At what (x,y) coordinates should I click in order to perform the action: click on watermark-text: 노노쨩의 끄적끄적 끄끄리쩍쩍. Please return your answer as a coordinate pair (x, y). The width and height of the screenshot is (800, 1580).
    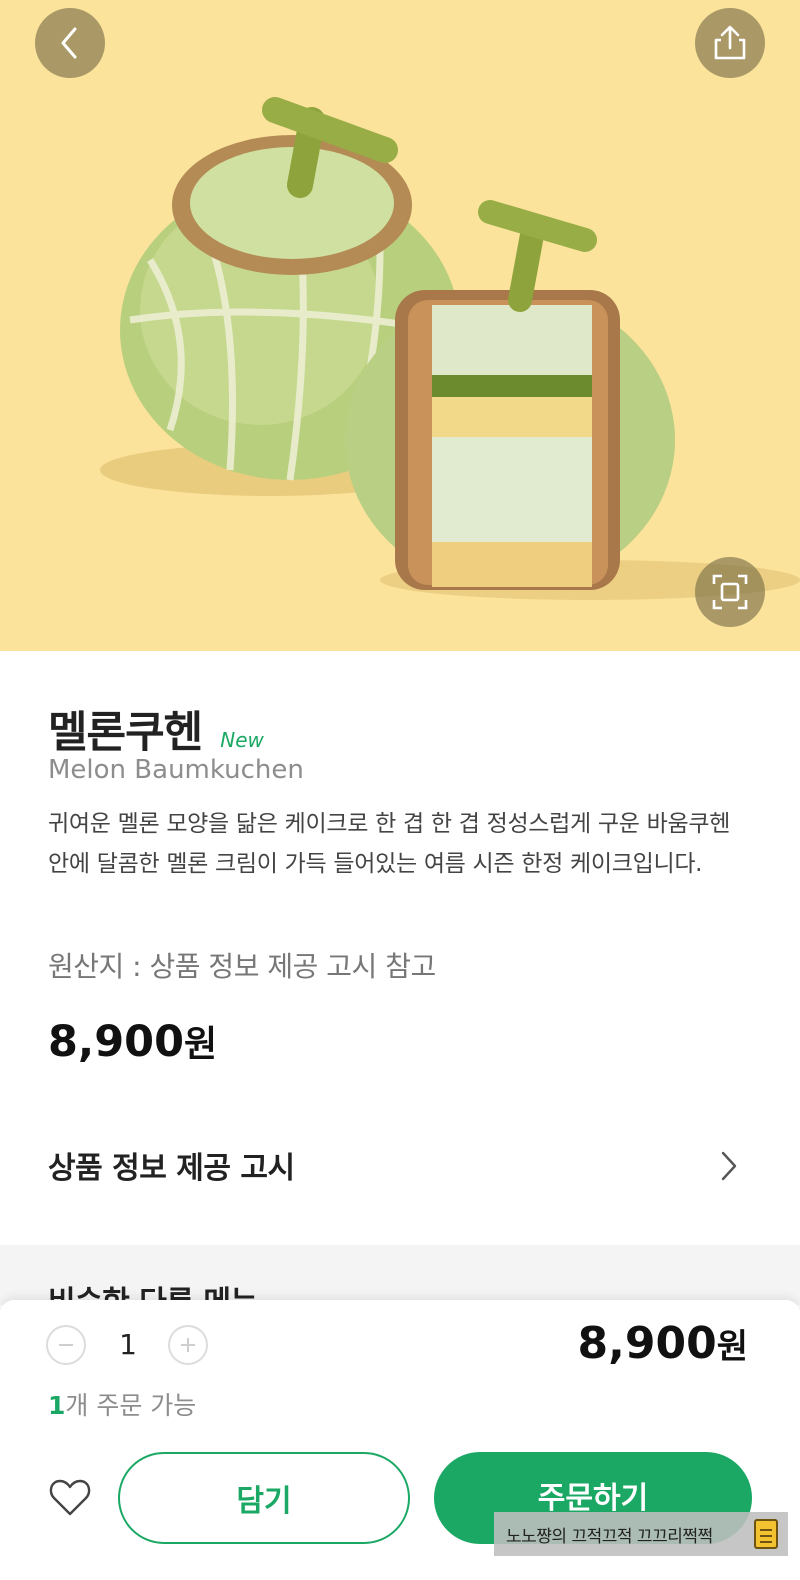
    Looking at the image, I should click on (609, 1536).